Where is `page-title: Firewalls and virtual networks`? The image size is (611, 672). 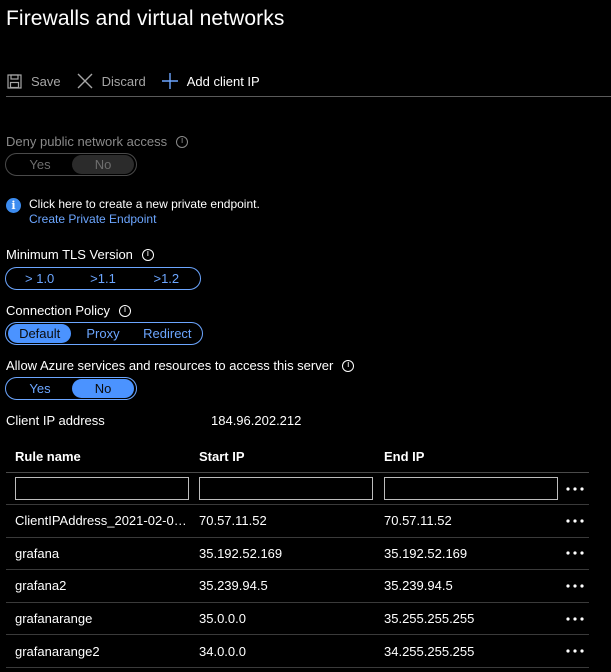
page-title: Firewalls and virtual networks is located at coordinates (145, 18).